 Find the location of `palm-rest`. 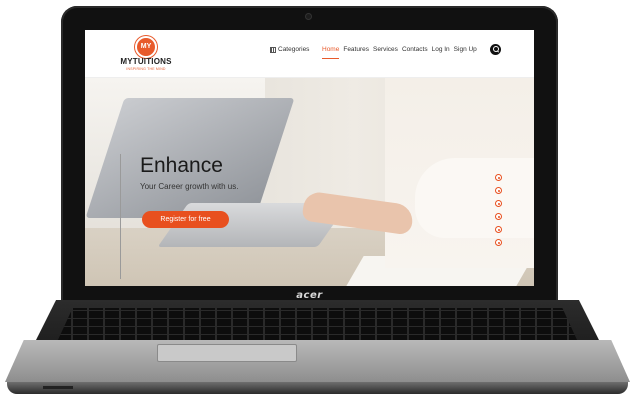

palm-rest is located at coordinates (317, 361).